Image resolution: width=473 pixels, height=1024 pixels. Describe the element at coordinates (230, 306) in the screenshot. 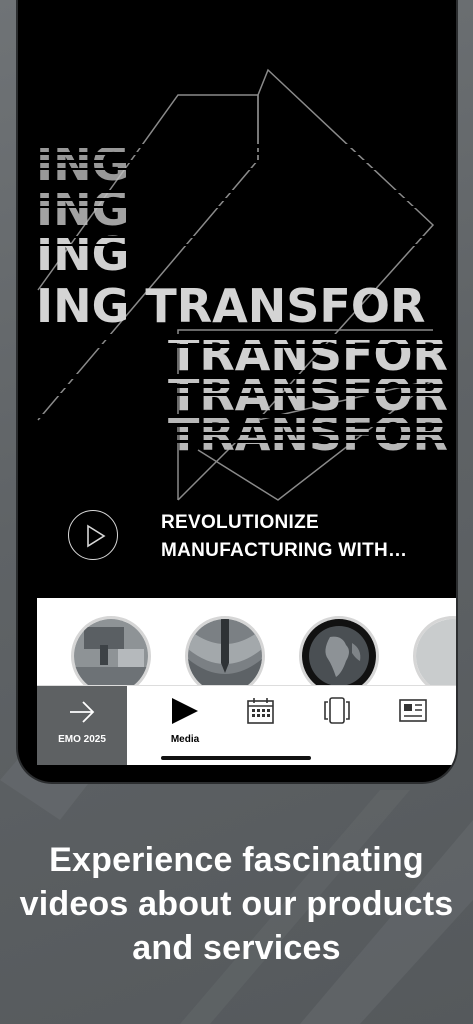

I see `art-text-main: ING TRANSFOR` at that location.